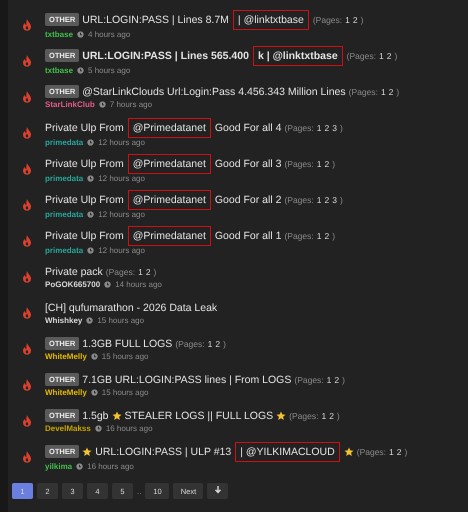  I want to click on highlighted-title-text: k | @linktxtbase, so click(297, 56).